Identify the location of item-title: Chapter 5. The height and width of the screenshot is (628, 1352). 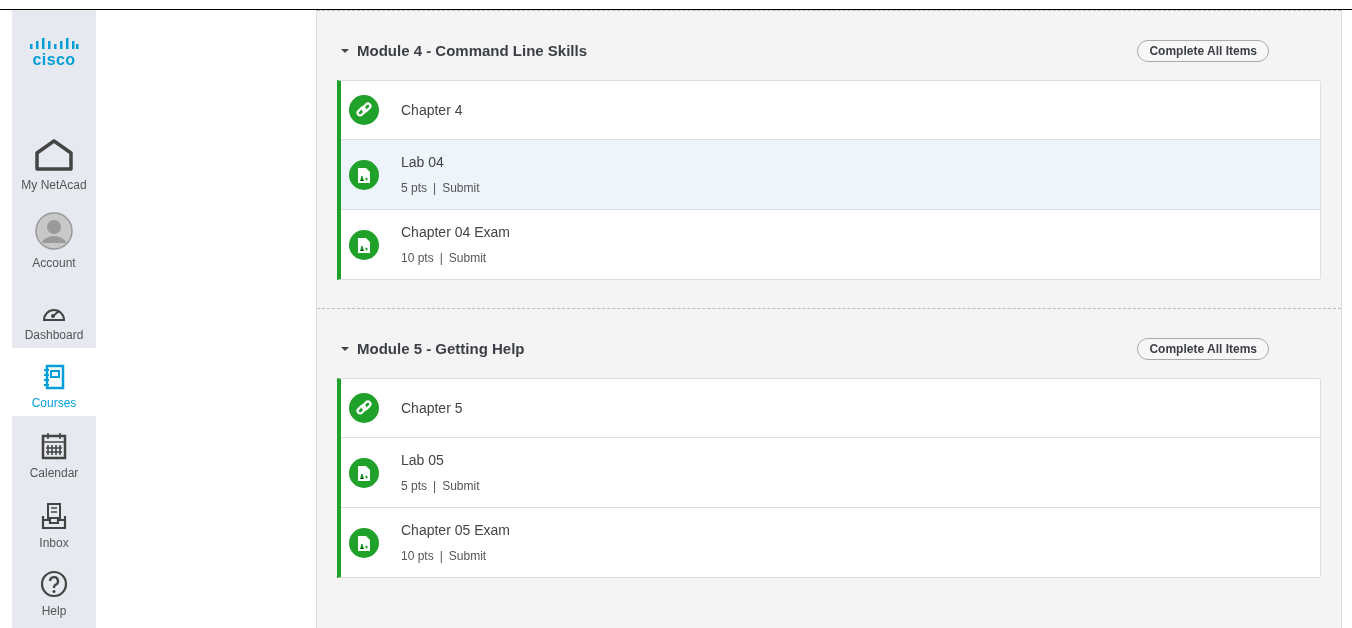
(432, 408).